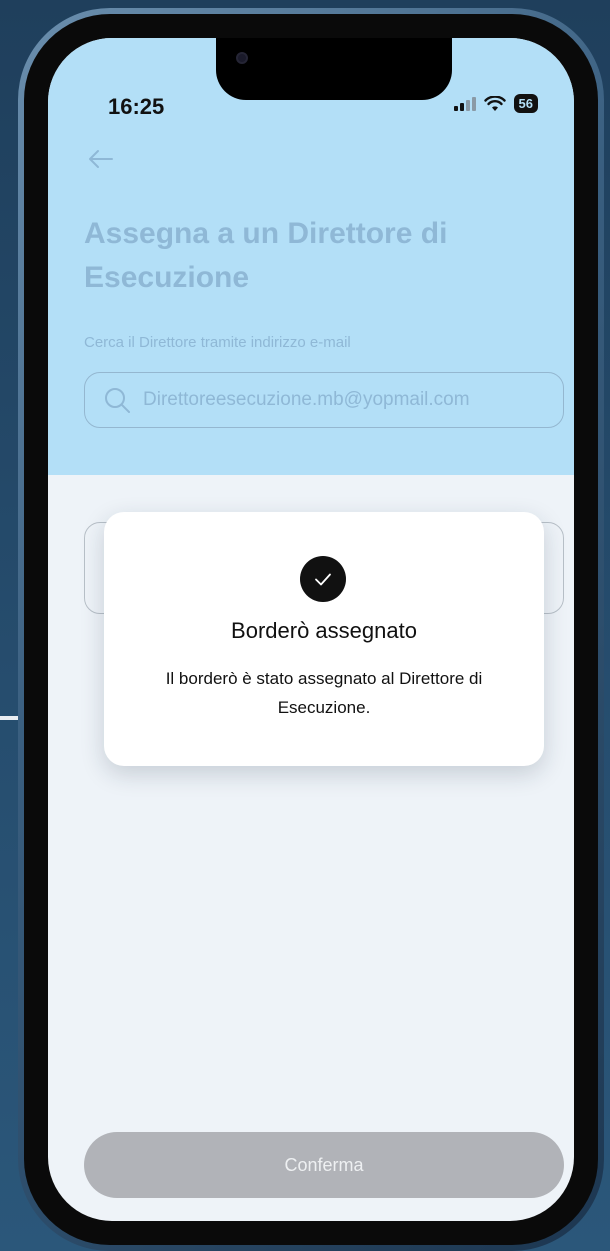 Image resolution: width=610 pixels, height=1251 pixels. Describe the element at coordinates (100, 159) in the screenshot. I see `back-arrow-icon` at that location.